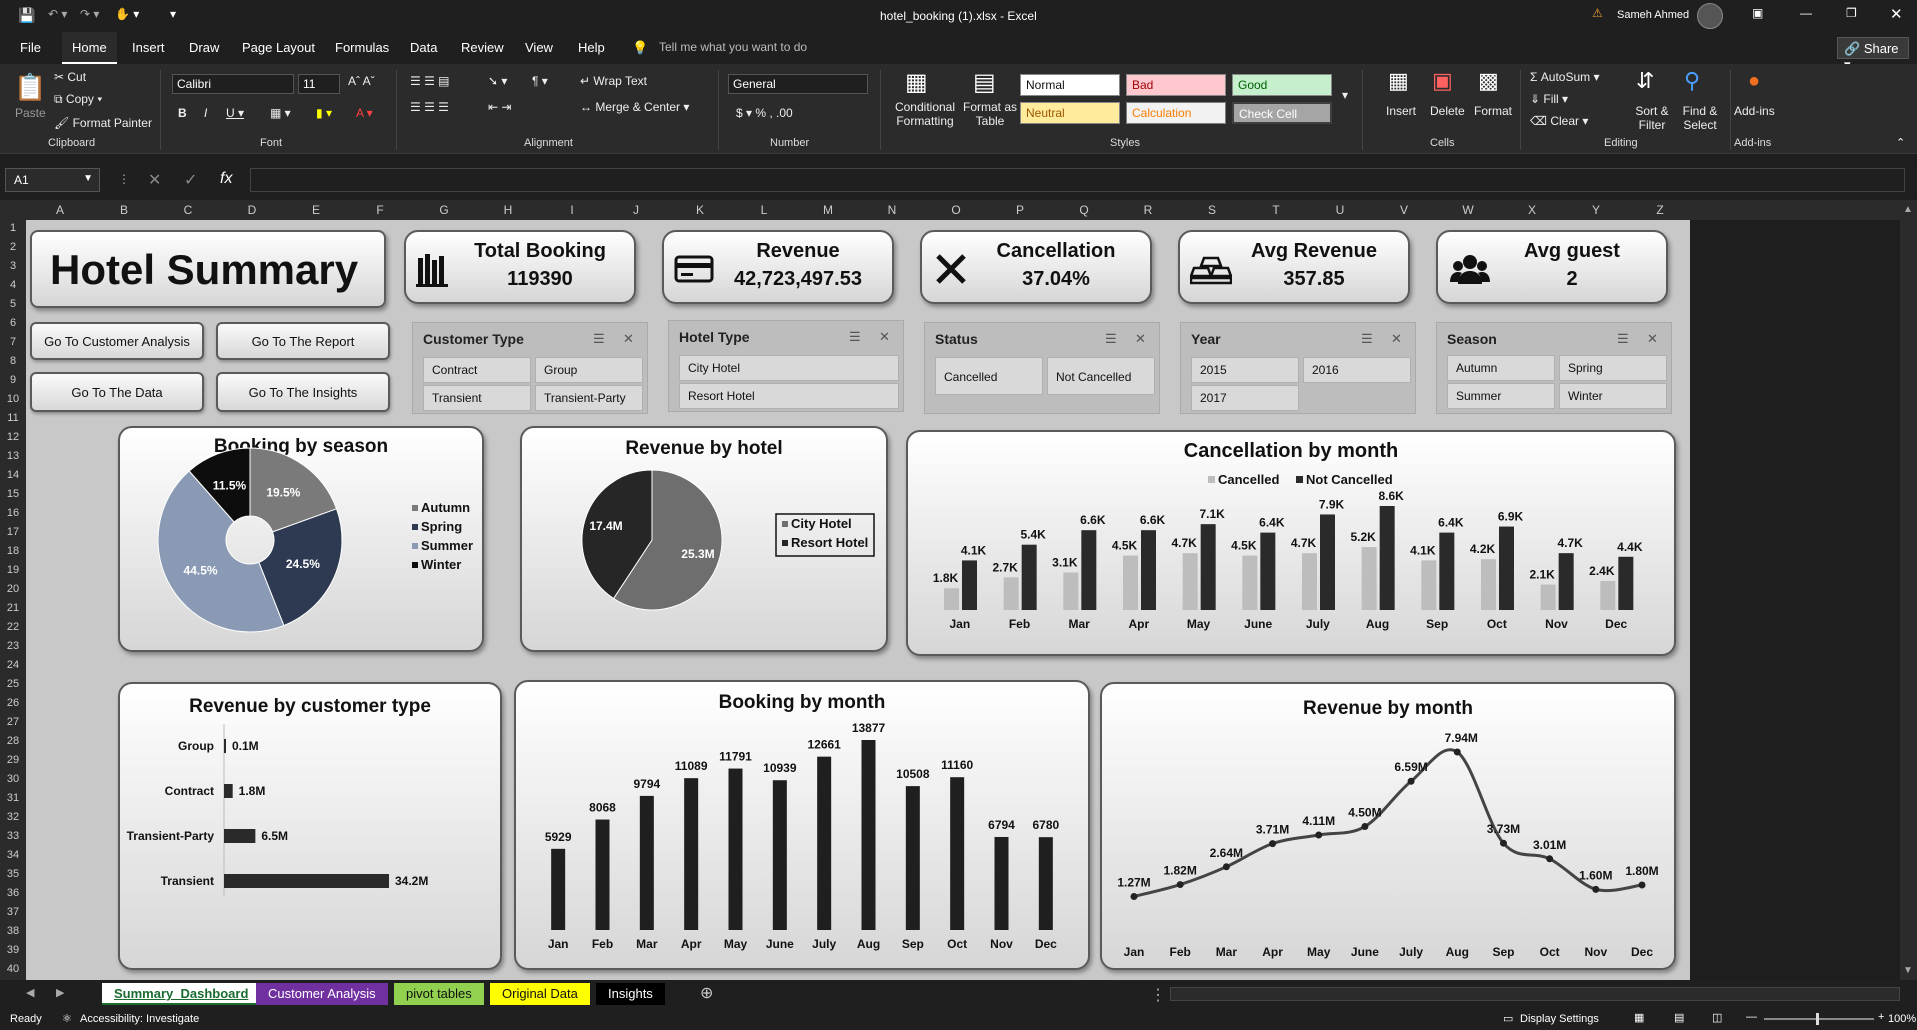  Describe the element at coordinates (916, 82) in the screenshot. I see `conditional-formatting-icon: ▦` at that location.